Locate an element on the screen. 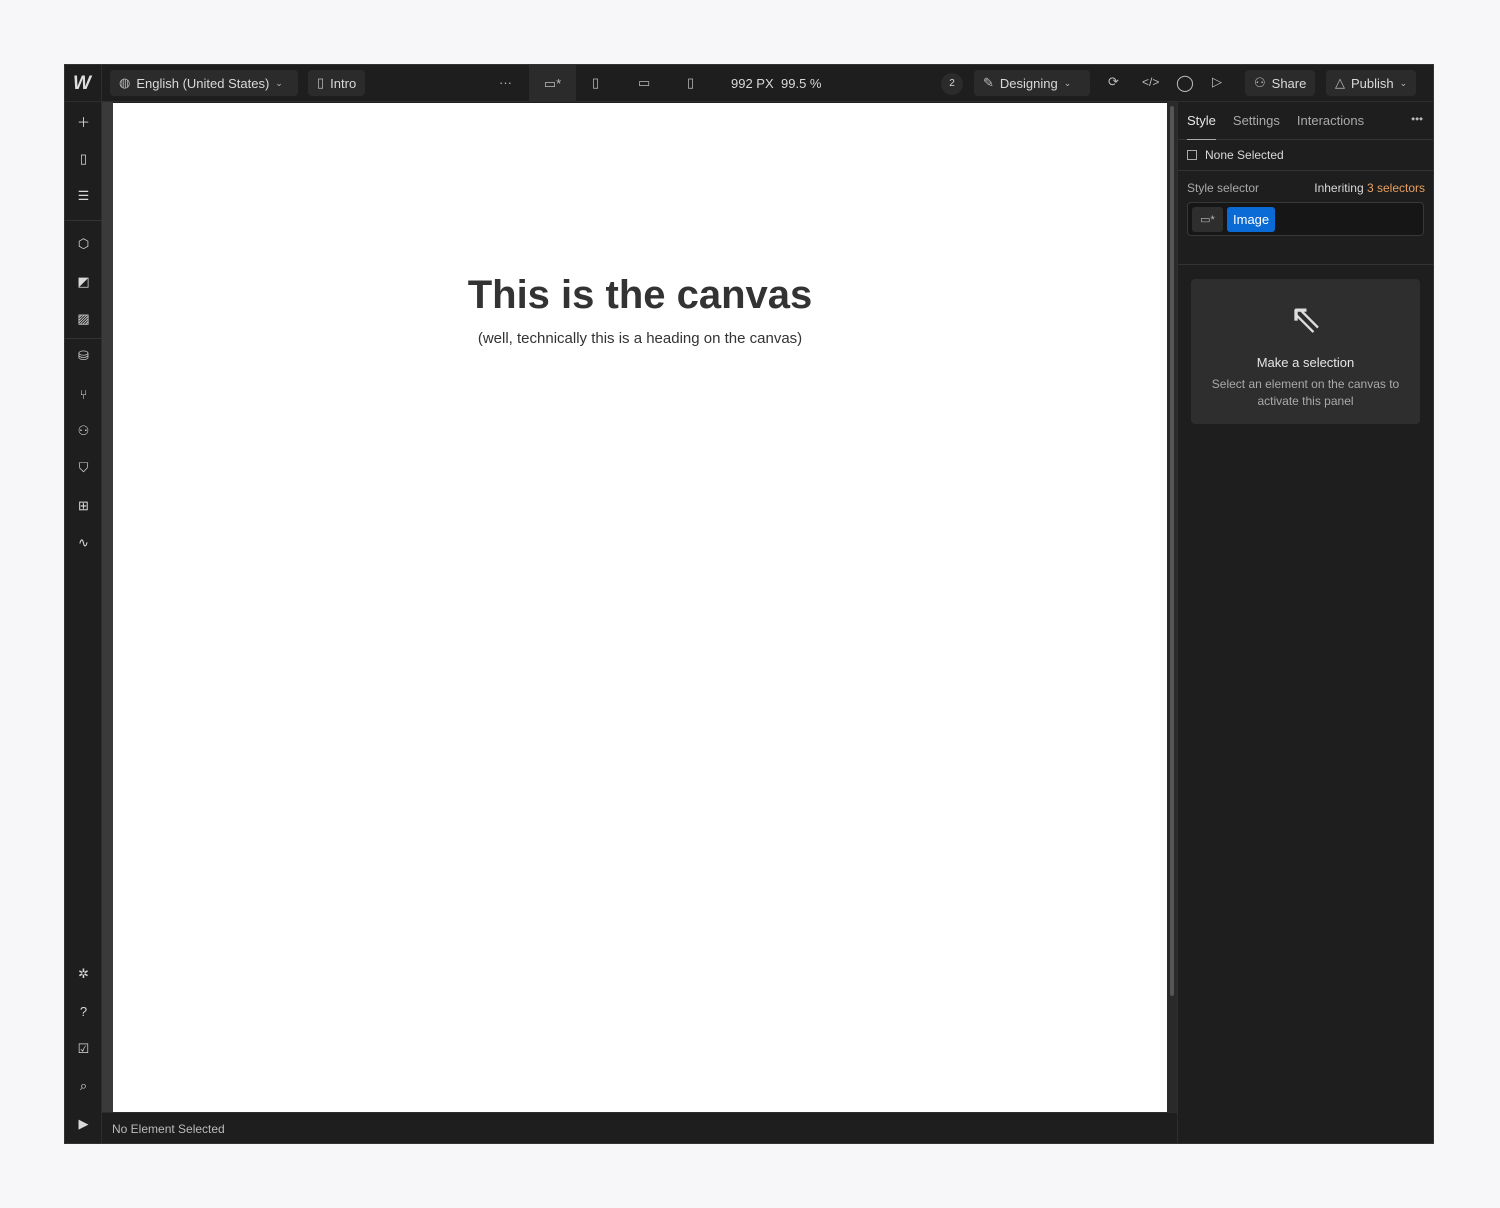 This screenshot has height=1208, width=1500. video-icon: ▶ is located at coordinates (83, 1124).